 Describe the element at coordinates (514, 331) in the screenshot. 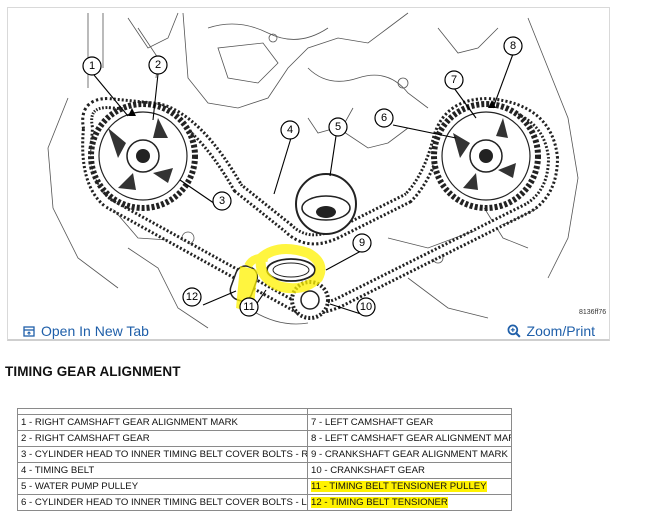

I see `magnifier-icon` at that location.